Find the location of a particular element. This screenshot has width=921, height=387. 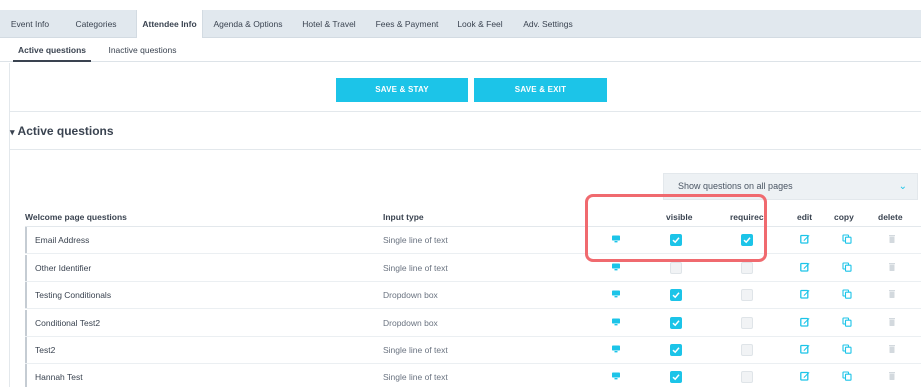

tab-fees-payment: Fees & Payment is located at coordinates (407, 24).